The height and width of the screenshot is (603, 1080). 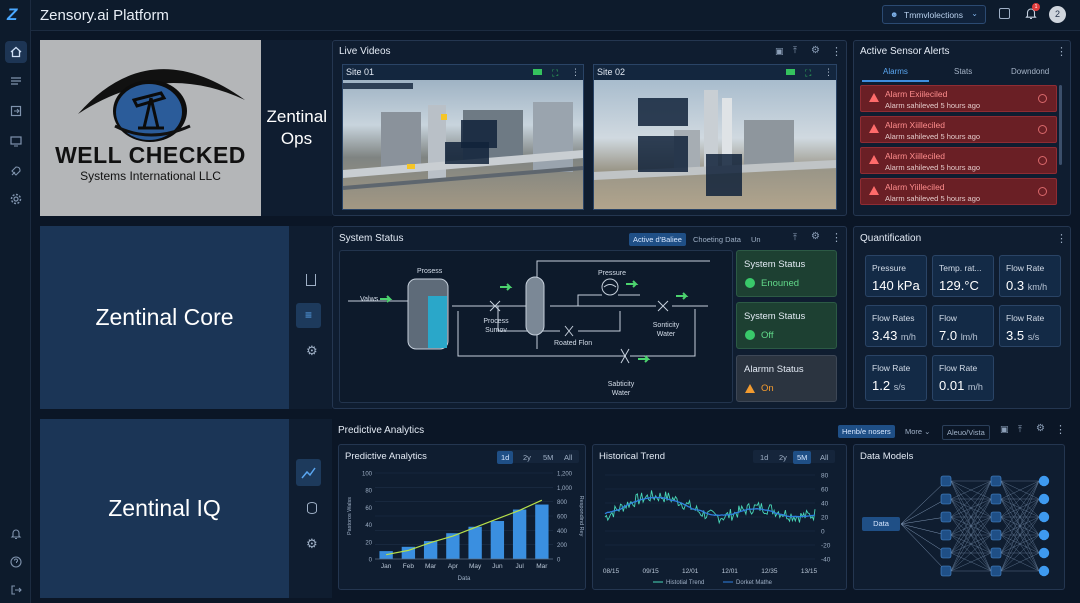 I want to click on status-card-label: System Status, so click(x=775, y=316).